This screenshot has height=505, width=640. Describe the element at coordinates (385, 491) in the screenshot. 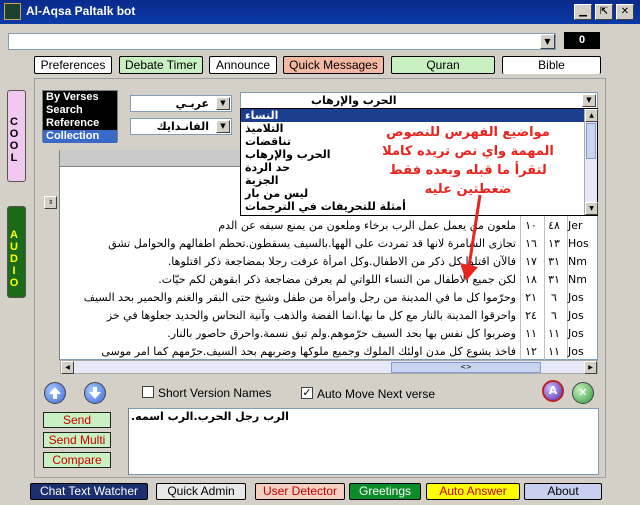

I see `greetings-button: Greetings` at that location.